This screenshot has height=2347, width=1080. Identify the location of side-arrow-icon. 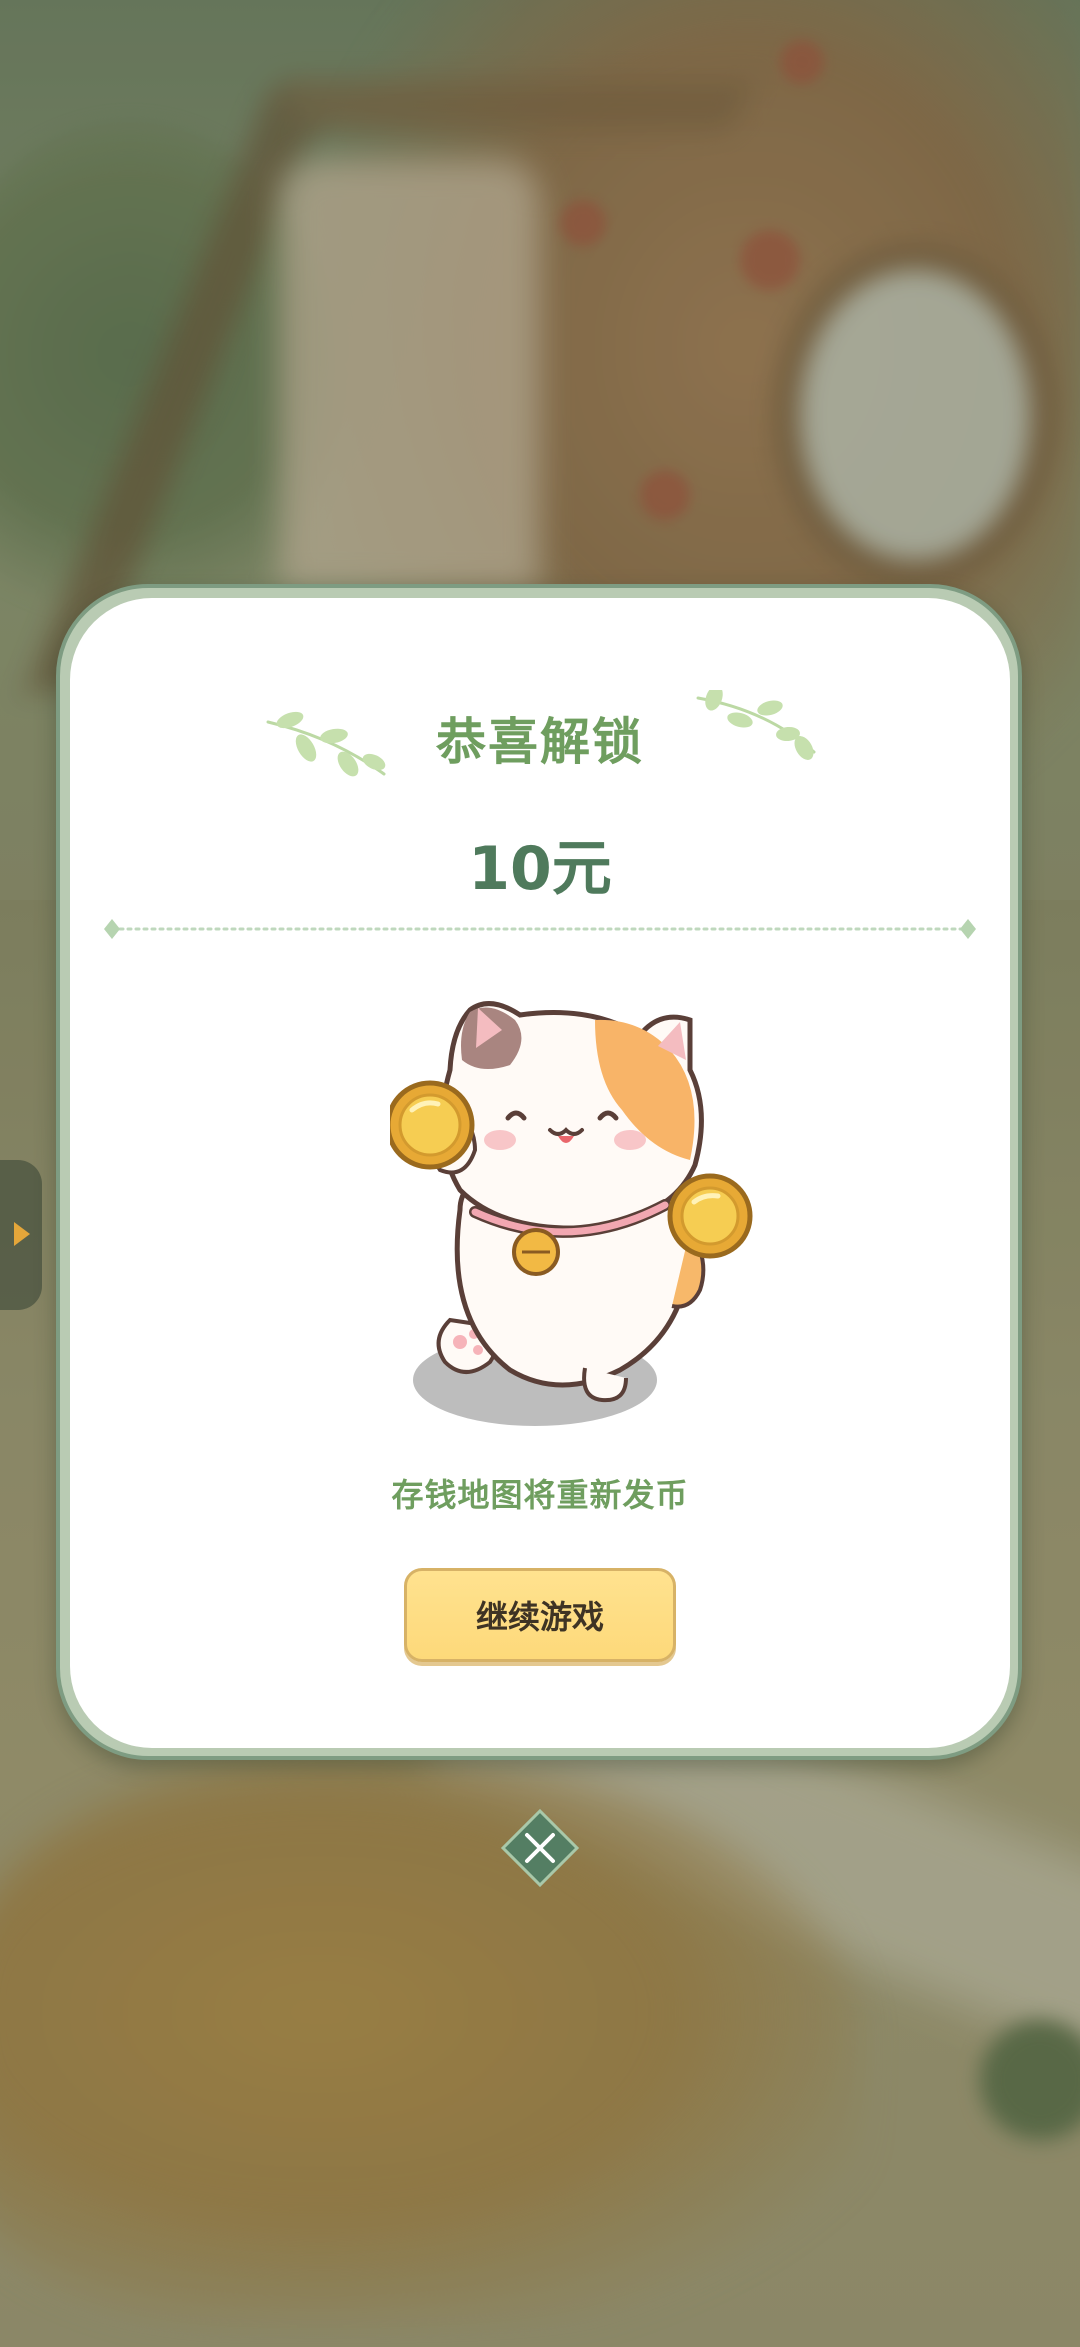
(22, 1234).